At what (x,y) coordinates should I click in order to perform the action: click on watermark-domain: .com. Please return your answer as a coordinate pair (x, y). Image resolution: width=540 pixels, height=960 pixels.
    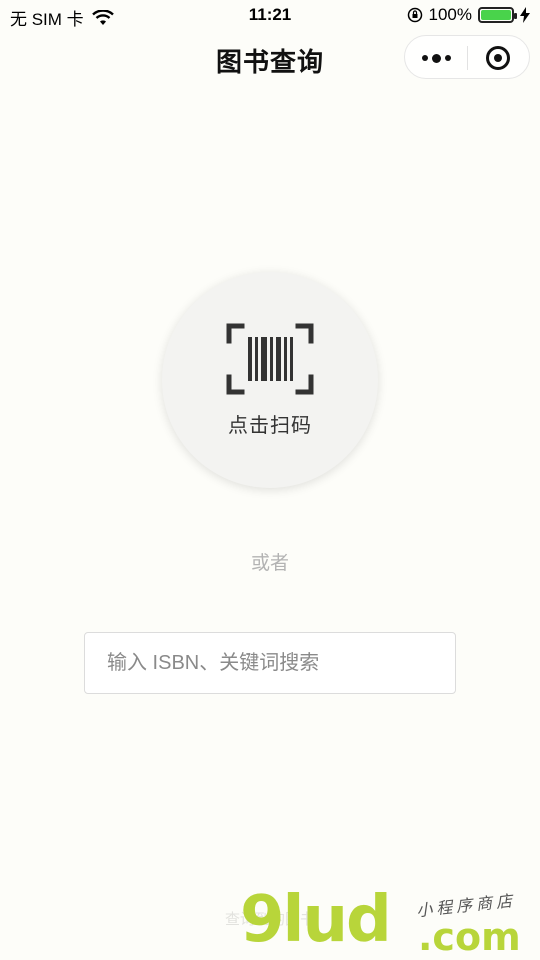
    Looking at the image, I should click on (469, 937).